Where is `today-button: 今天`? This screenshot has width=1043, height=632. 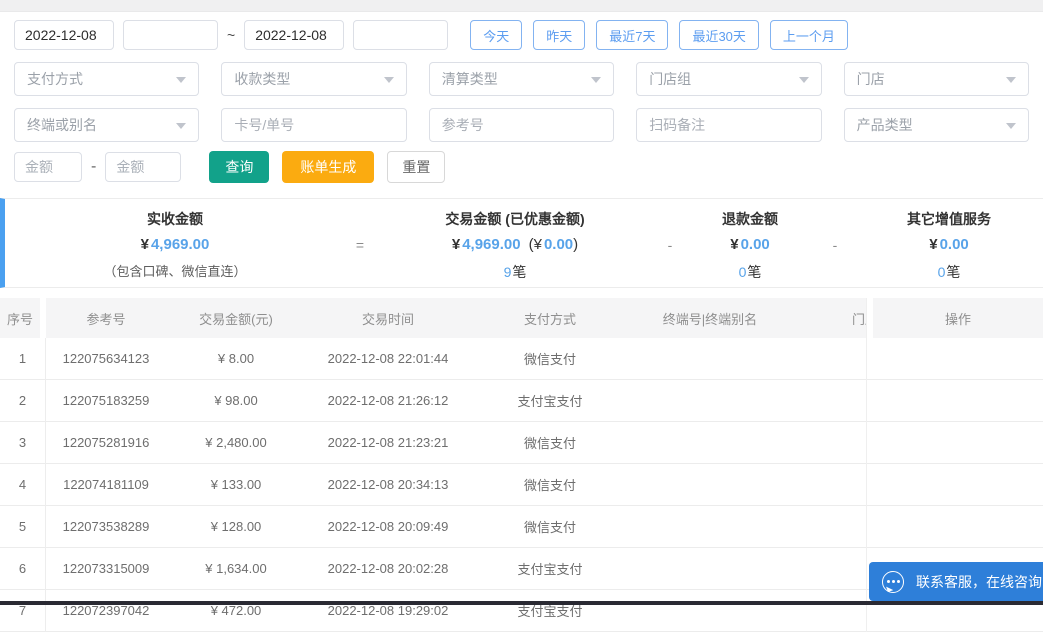
today-button: 今天 is located at coordinates (496, 35).